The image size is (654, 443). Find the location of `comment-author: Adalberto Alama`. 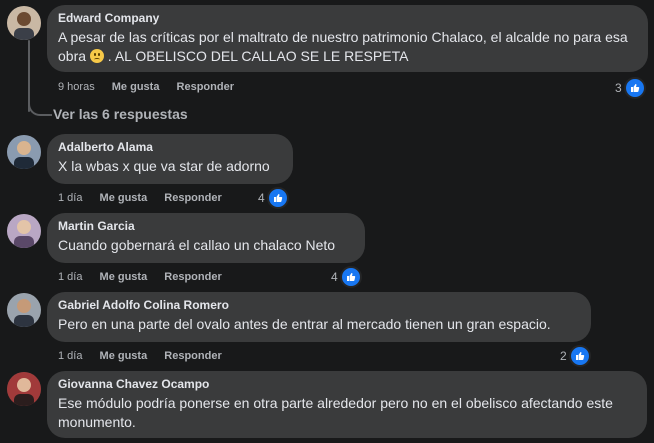

comment-author: Adalberto Alama is located at coordinates (169, 147).